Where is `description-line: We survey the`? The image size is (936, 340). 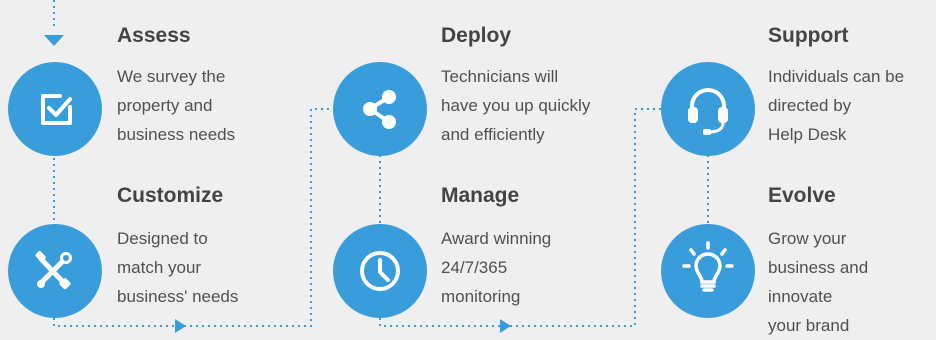
description-line: We survey the is located at coordinates (171, 76).